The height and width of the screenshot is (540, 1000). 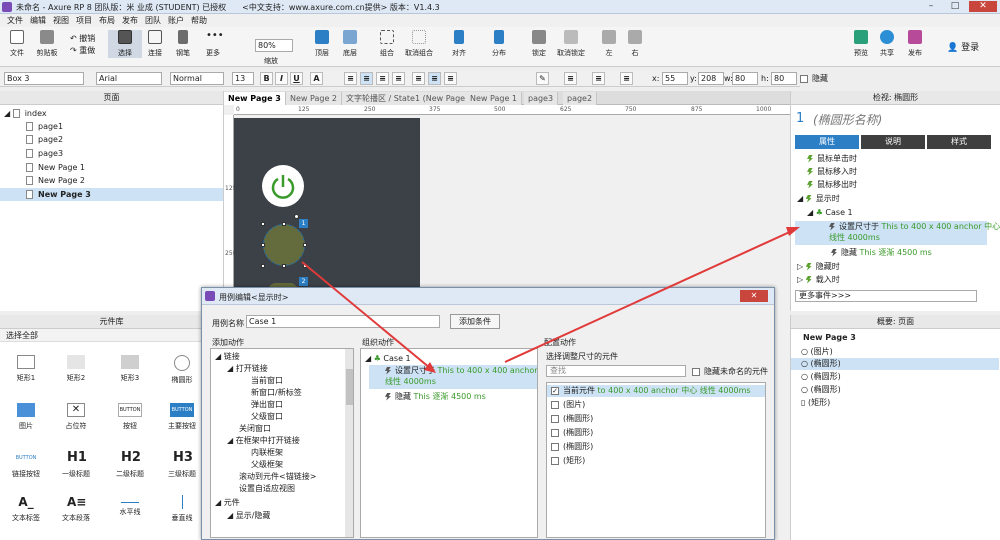 What do you see at coordinates (366, 315) in the screenshot?
I see `arrow-to-organize` at bounding box center [366, 315].